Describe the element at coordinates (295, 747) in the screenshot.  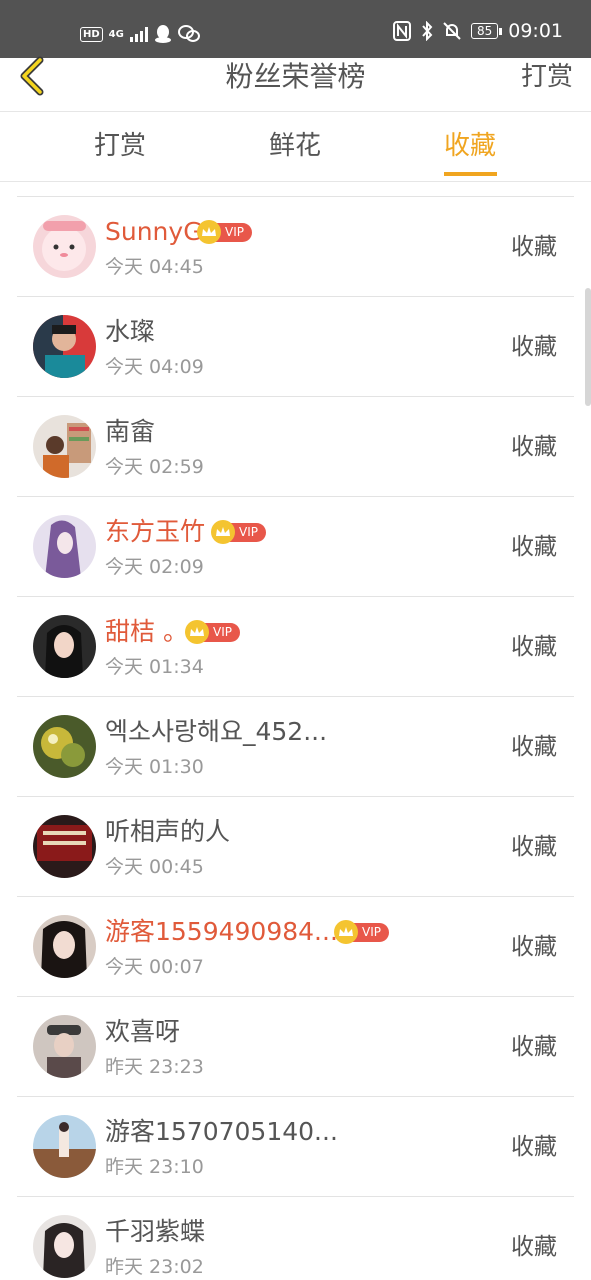
I see `list-item: 엑소사랑해요_452... 今天 01:30 收藏` at that location.